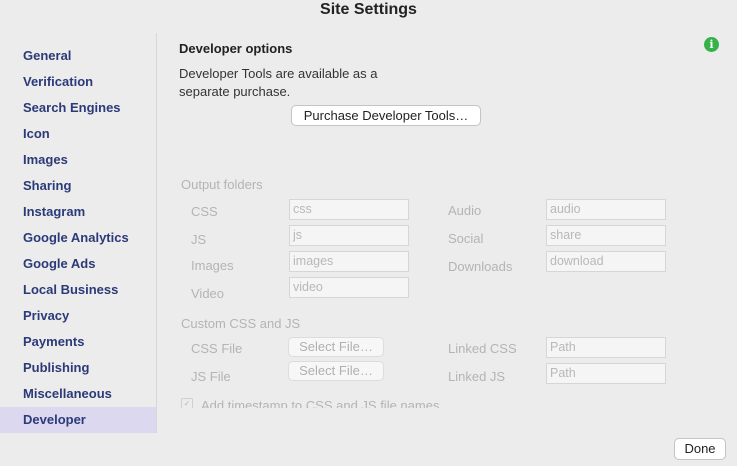 The height and width of the screenshot is (466, 737). I want to click on section-heading: Developer options, so click(236, 48).